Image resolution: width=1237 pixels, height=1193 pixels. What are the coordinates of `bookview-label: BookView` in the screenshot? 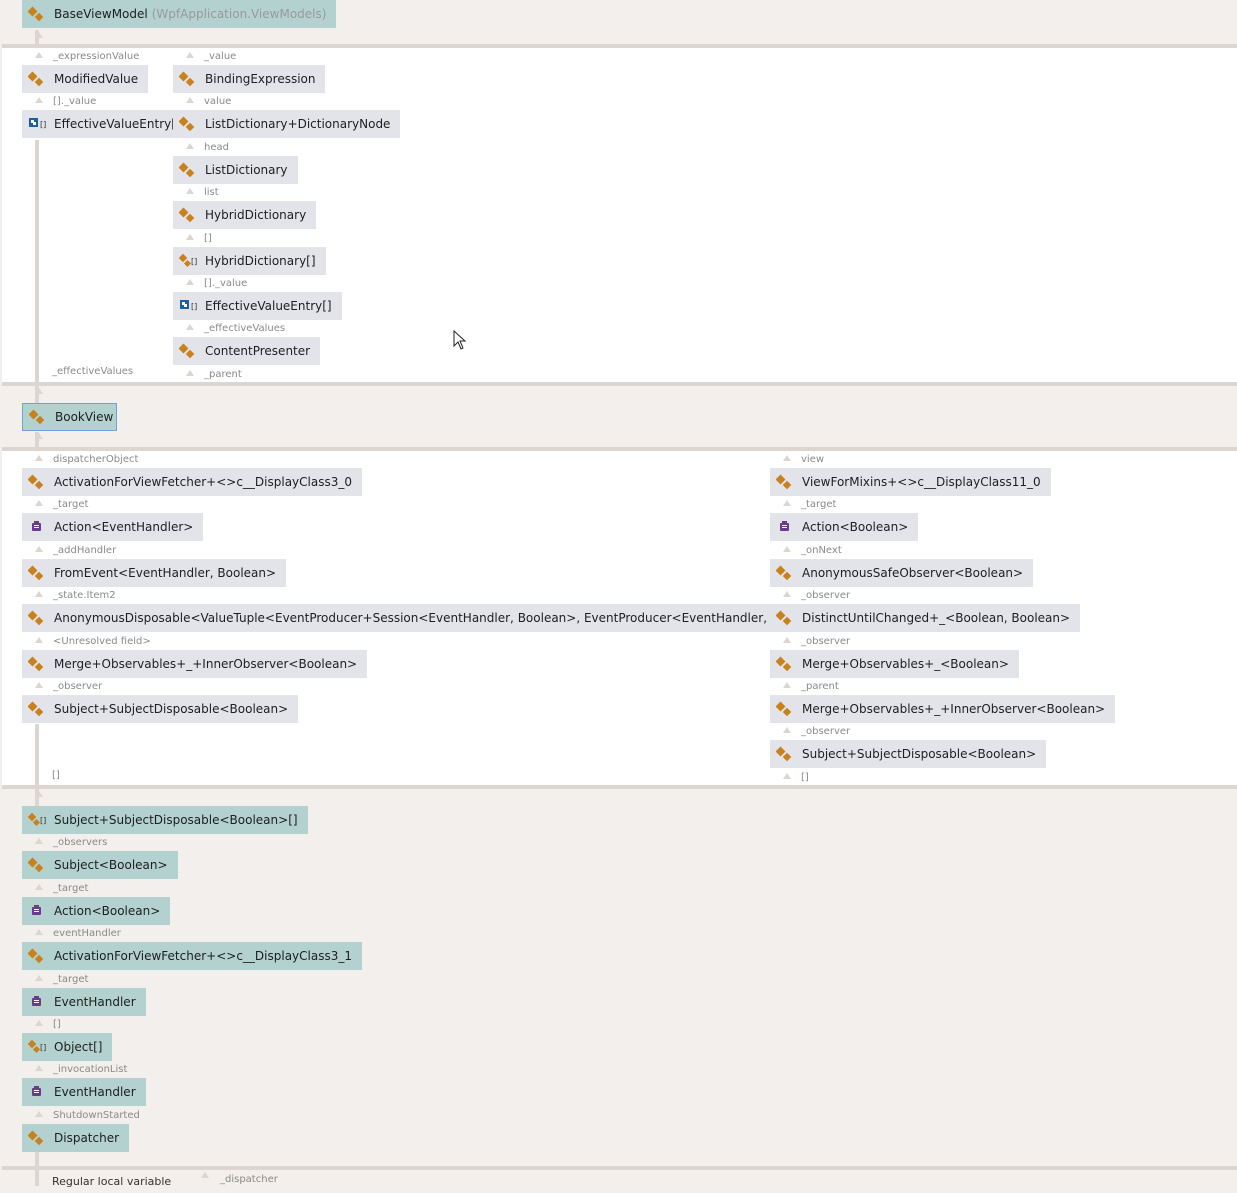 It's located at (84, 417).